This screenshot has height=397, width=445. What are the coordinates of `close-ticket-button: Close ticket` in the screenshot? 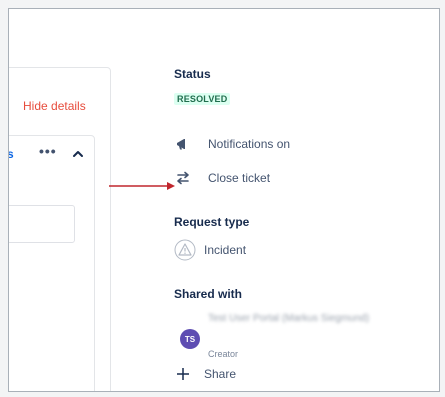 It's located at (222, 178).